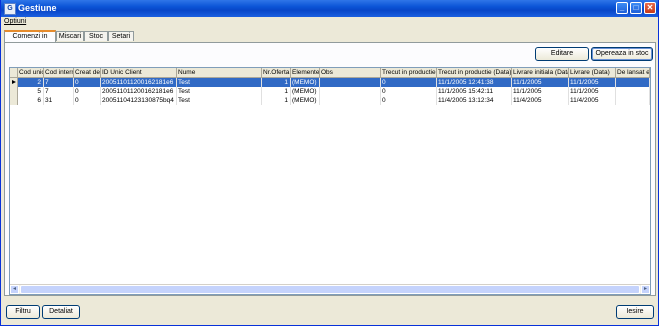 The height and width of the screenshot is (326, 659). I want to click on window-title: Gestiune, so click(37, 8).